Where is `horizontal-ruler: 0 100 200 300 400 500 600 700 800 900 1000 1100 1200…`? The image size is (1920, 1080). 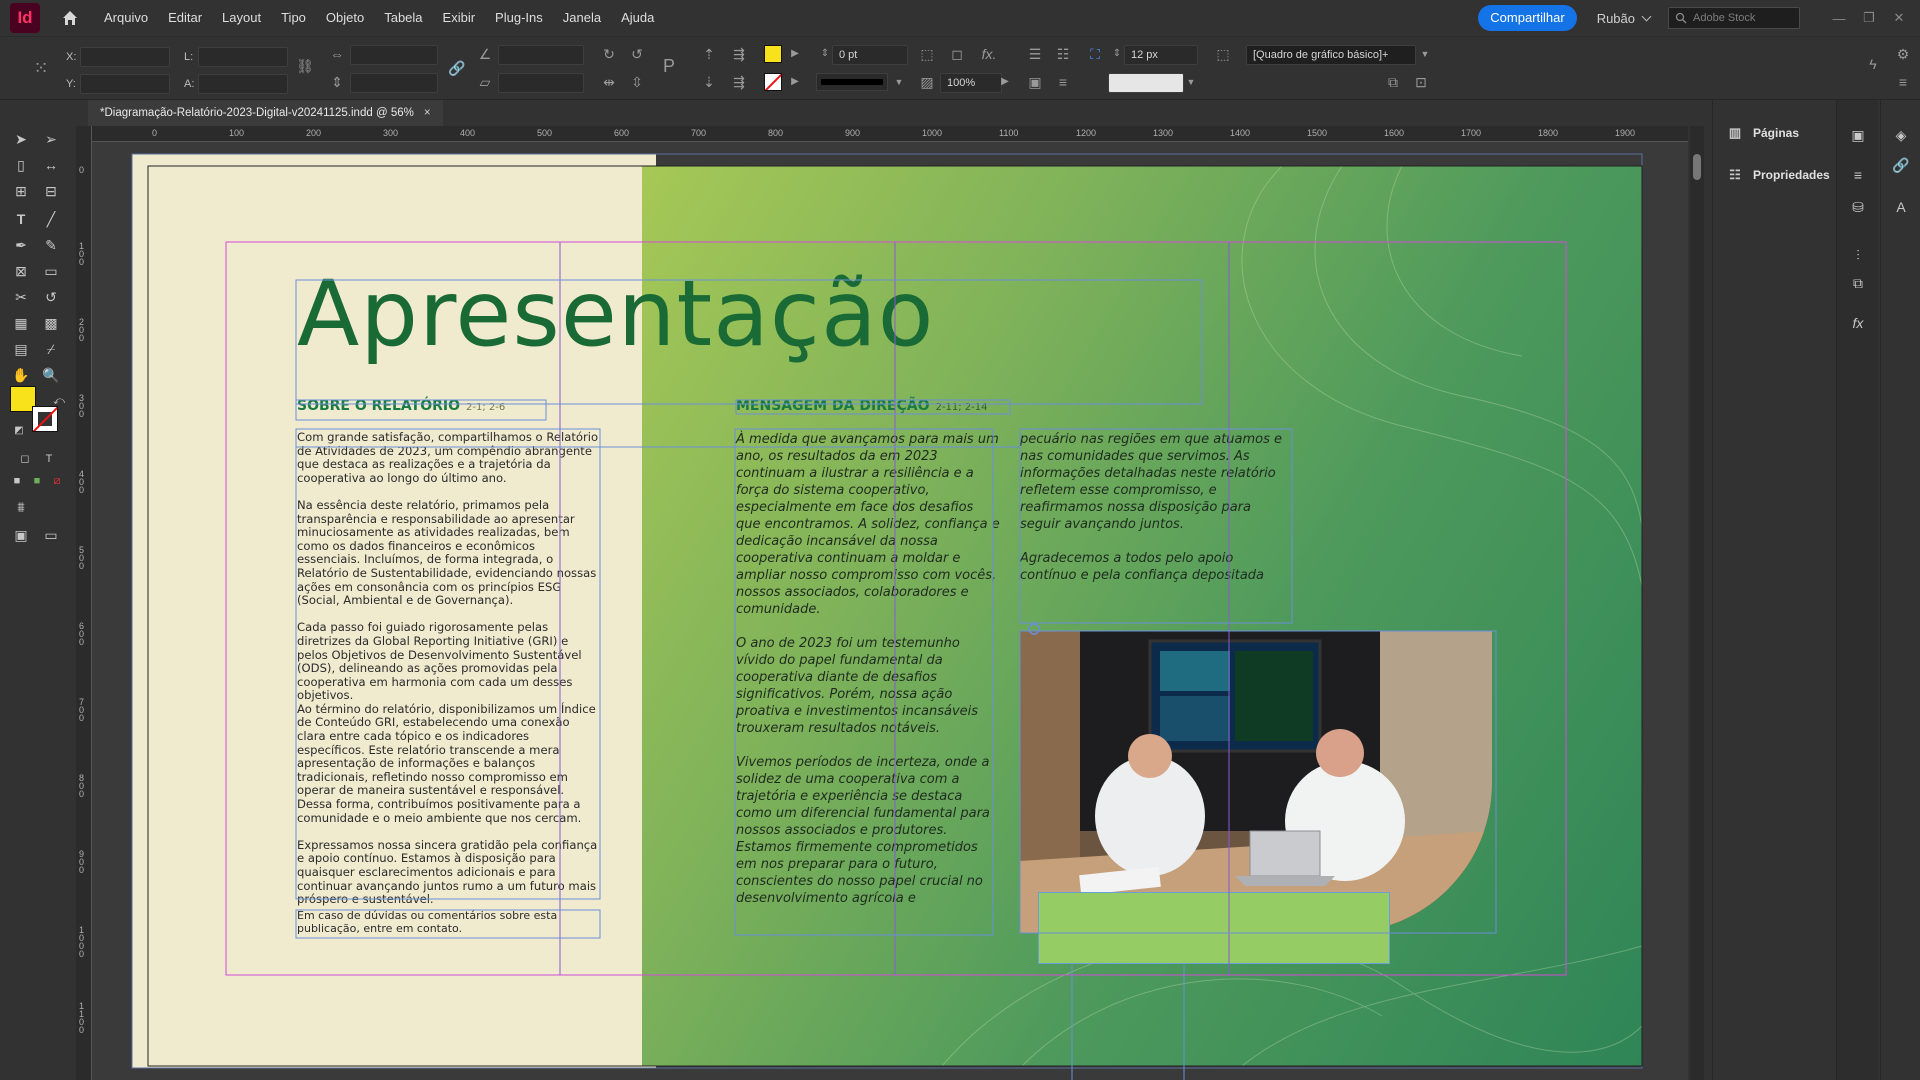
horizontal-ruler: 0 100 200 300 400 500 600 700 800 900 1000 1100 1200… is located at coordinates (890, 134).